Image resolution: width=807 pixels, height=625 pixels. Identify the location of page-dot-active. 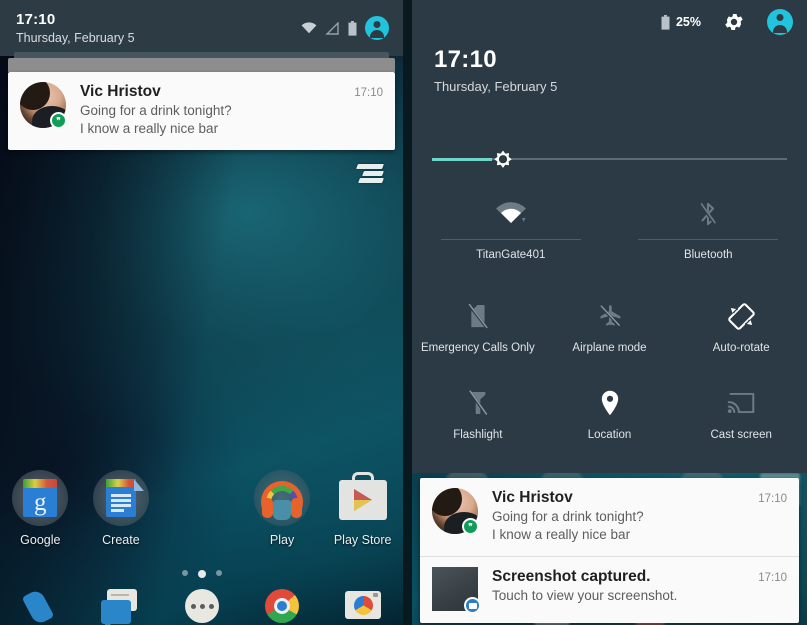
(201, 574).